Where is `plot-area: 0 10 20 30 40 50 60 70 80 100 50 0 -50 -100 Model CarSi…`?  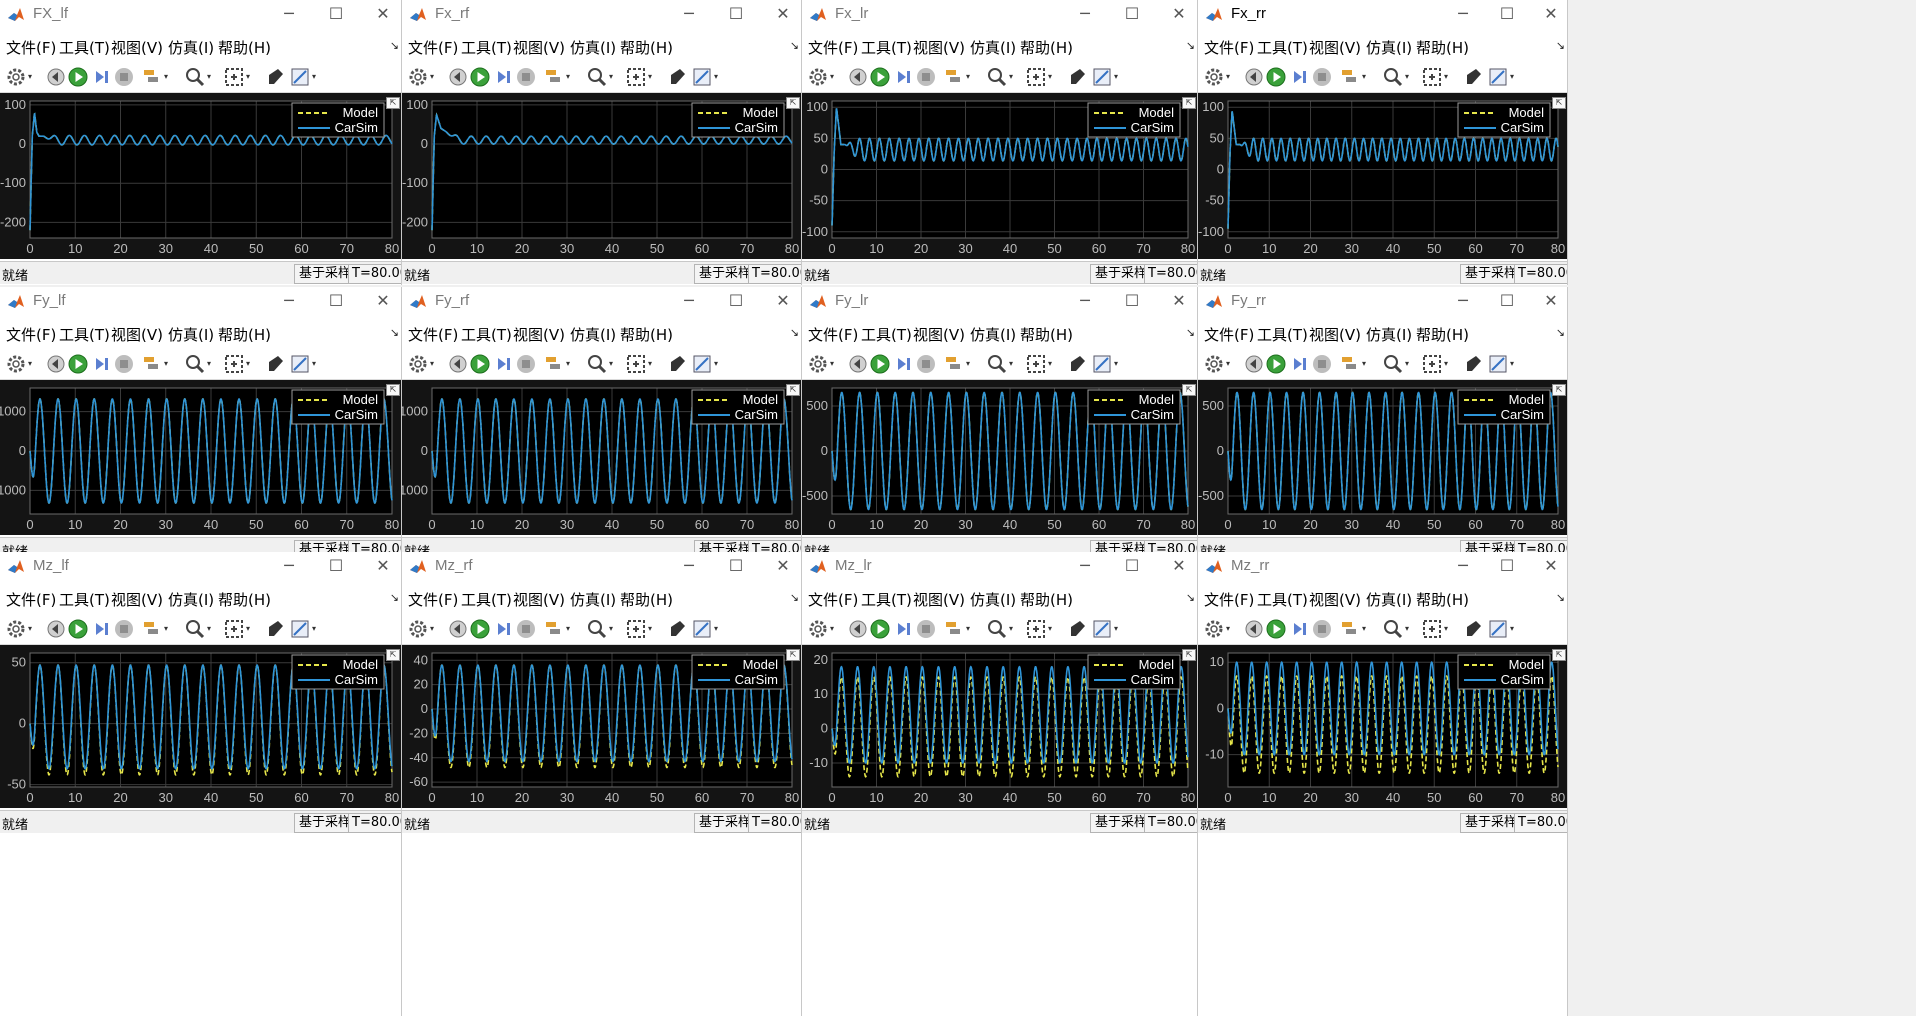
plot-area: 0 10 20 30 40 50 60 70 80 100 50 0 -50 -100 Model CarSi… is located at coordinates (999, 176).